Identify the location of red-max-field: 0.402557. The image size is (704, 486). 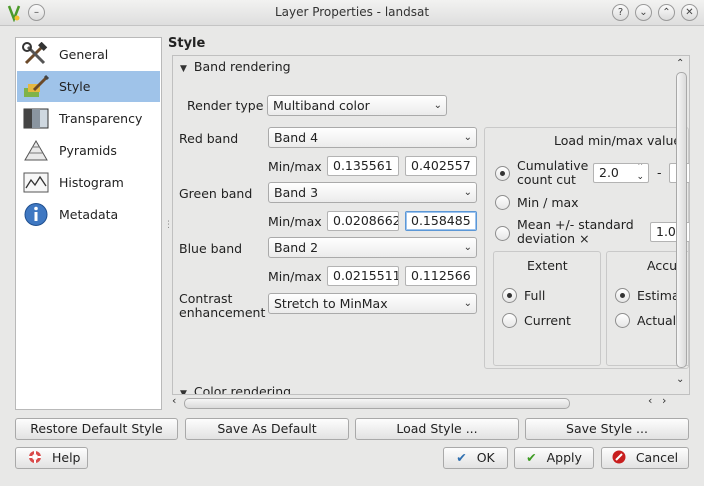
(441, 166).